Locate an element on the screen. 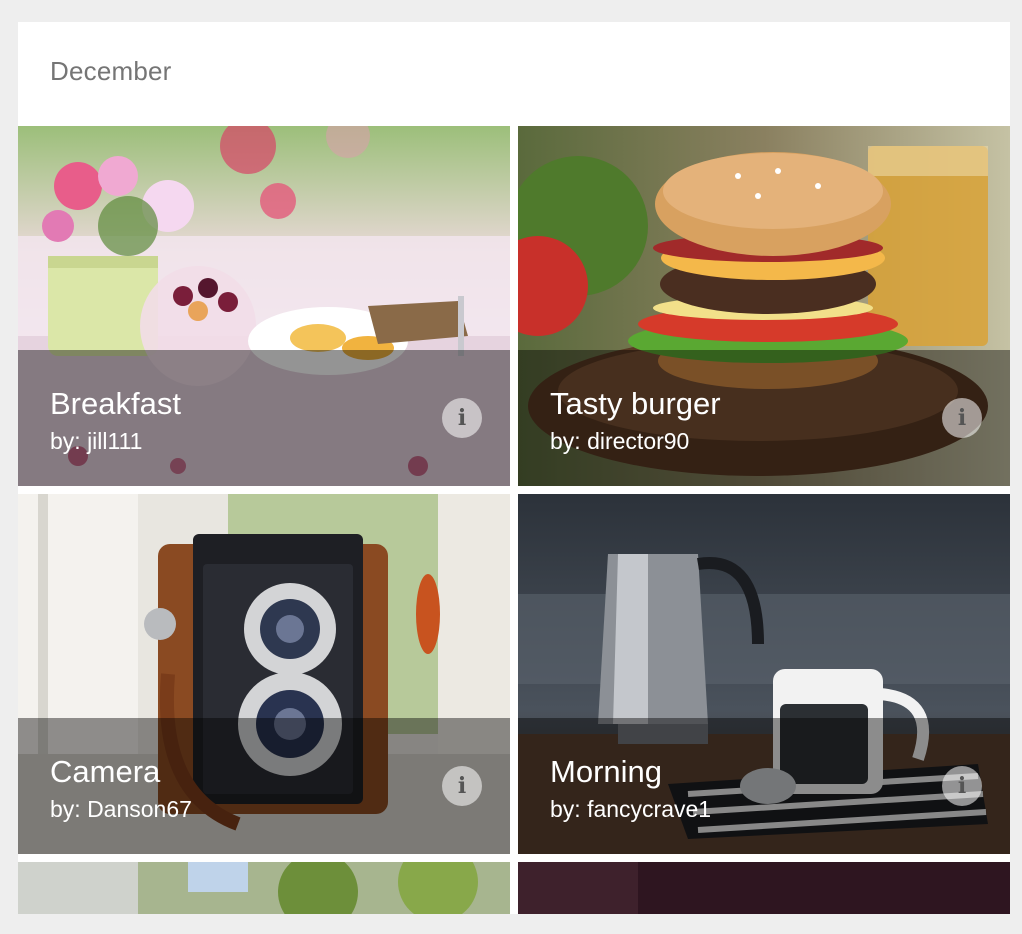 This screenshot has height=934, width=1022. tile-title: Breakfast is located at coordinates (115, 403).